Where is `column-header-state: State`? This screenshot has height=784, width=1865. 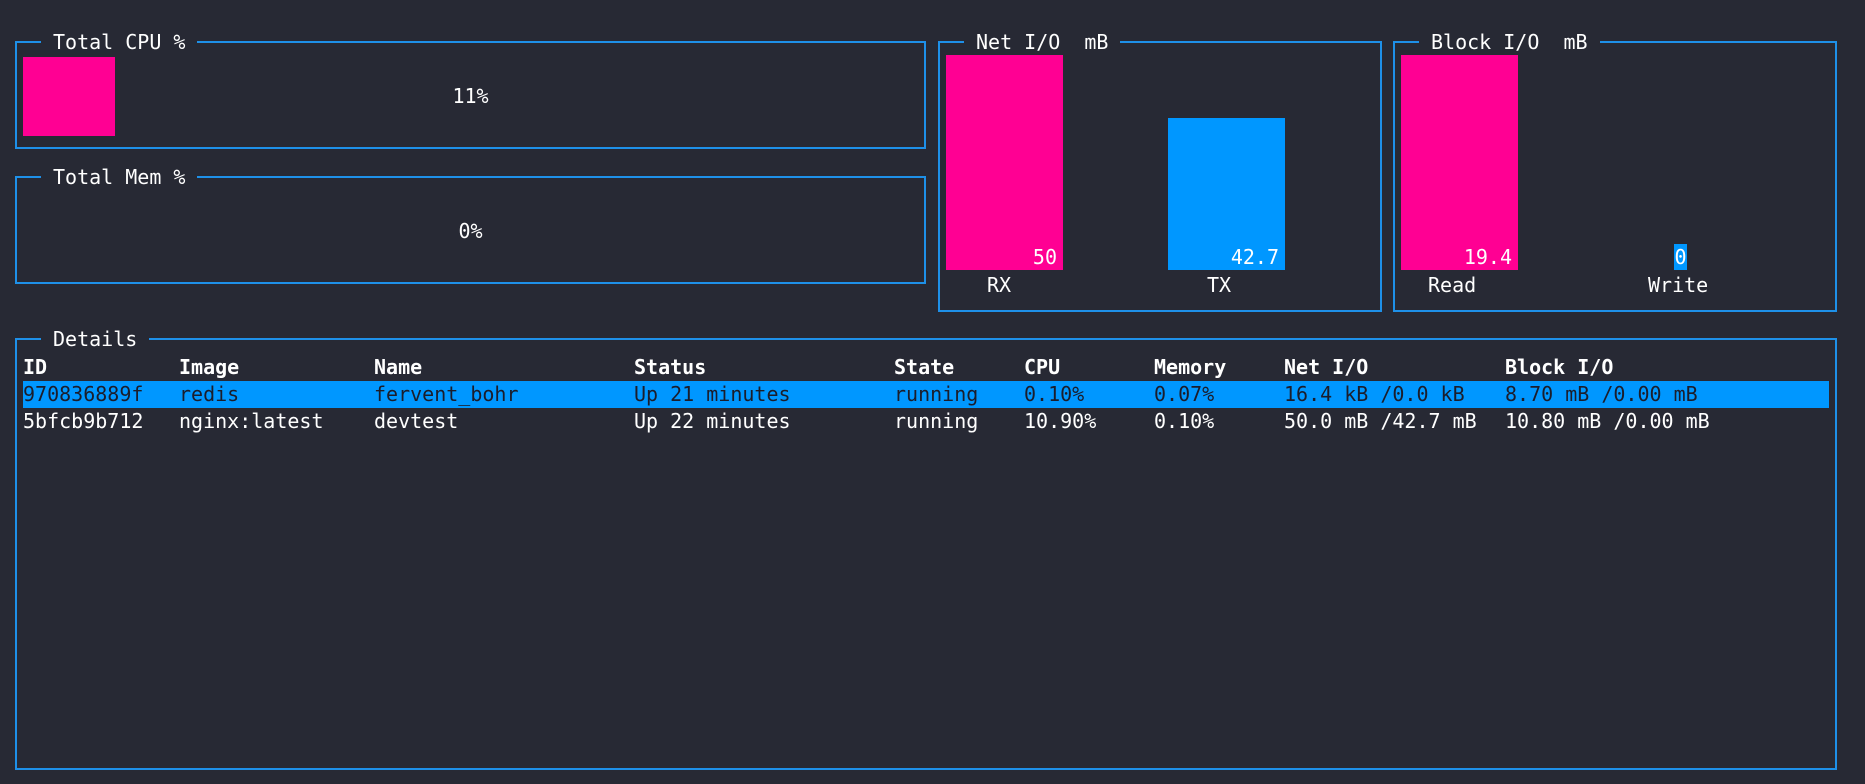
column-header-state: State is located at coordinates (924, 367).